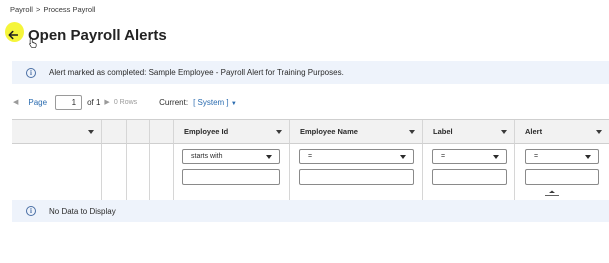 This screenshot has width=609, height=263. I want to click on current-view-label: Current:, so click(174, 102).